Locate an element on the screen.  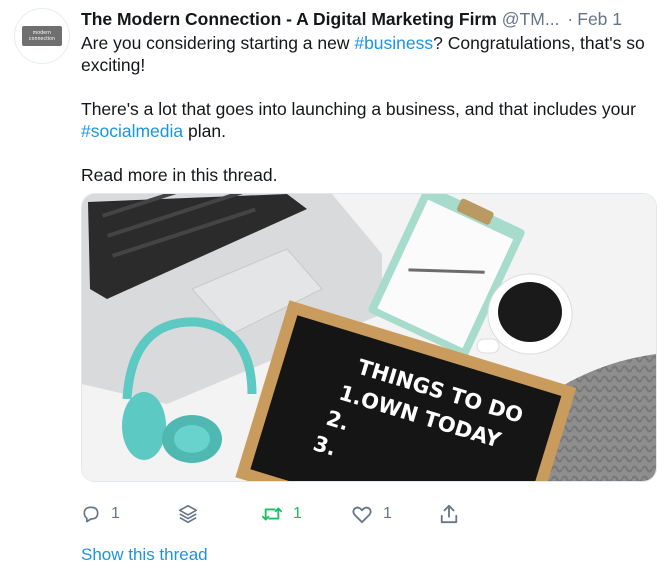
tweet-date: Feb 1 is located at coordinates (599, 19).